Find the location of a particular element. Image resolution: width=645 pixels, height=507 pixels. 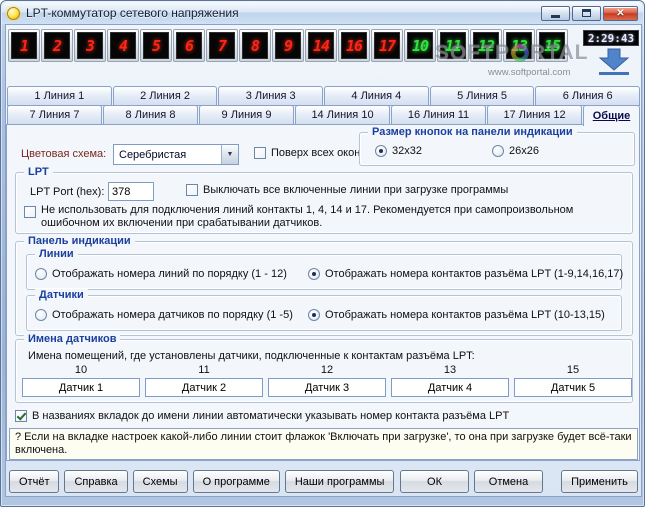

maximize-button is located at coordinates (586, 13).